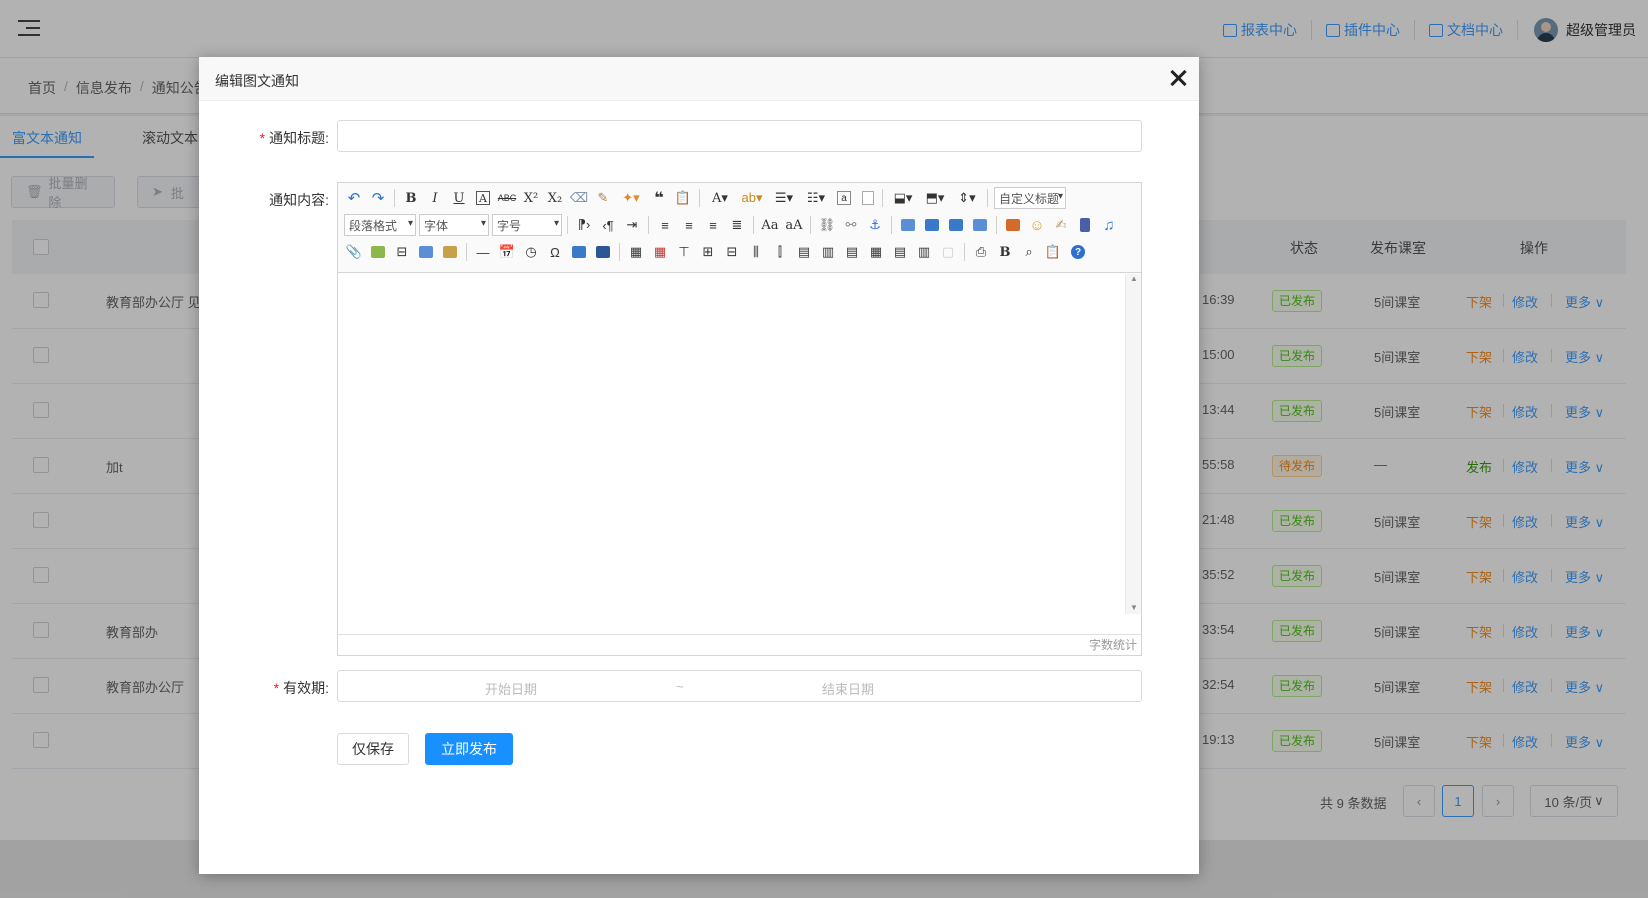 This screenshot has height=898, width=1648. What do you see at coordinates (794, 225) in the screenshot?
I see `to-uppercase-icon: aA` at bounding box center [794, 225].